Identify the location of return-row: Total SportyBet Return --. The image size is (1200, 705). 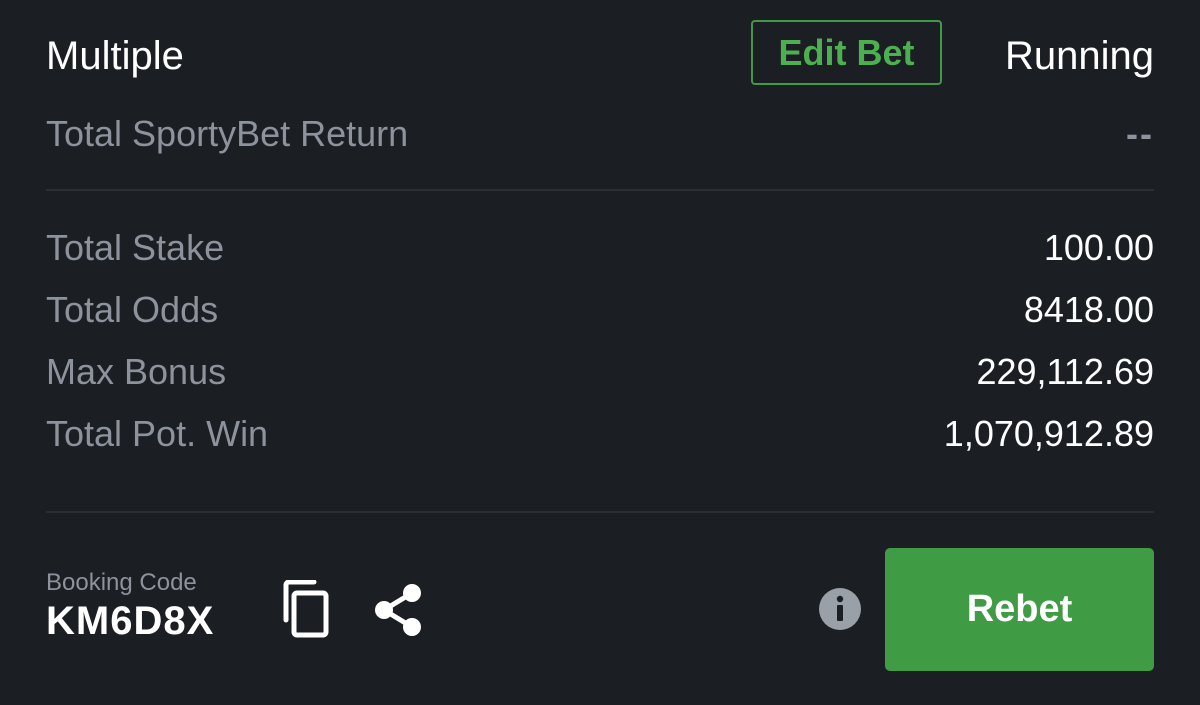
(600, 134).